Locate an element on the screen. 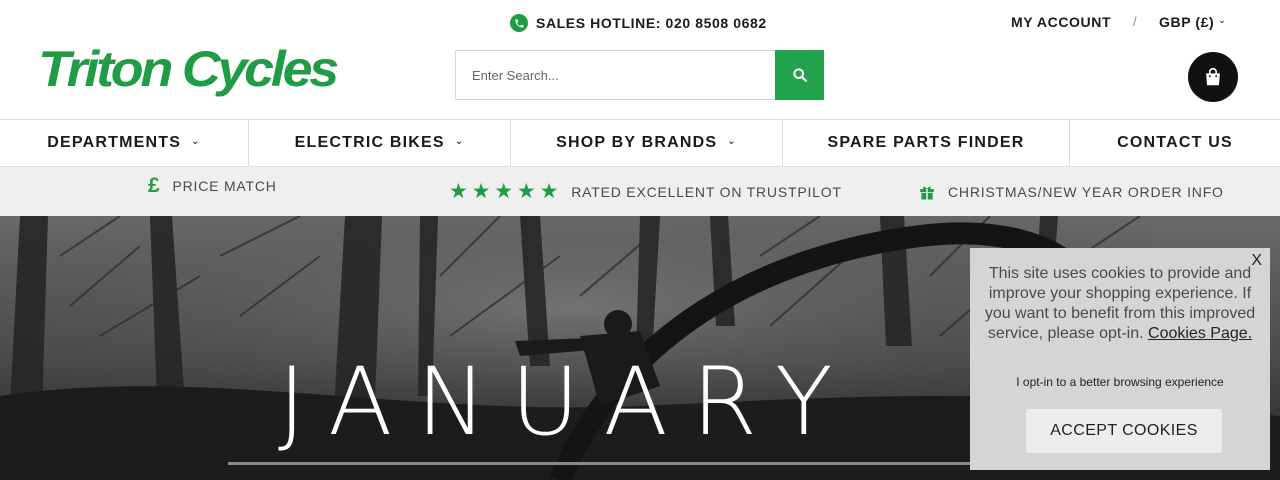 Image resolution: width=1280 pixels, height=480 pixels. nav-item-label: SPARE PARTS FINDER is located at coordinates (926, 142).